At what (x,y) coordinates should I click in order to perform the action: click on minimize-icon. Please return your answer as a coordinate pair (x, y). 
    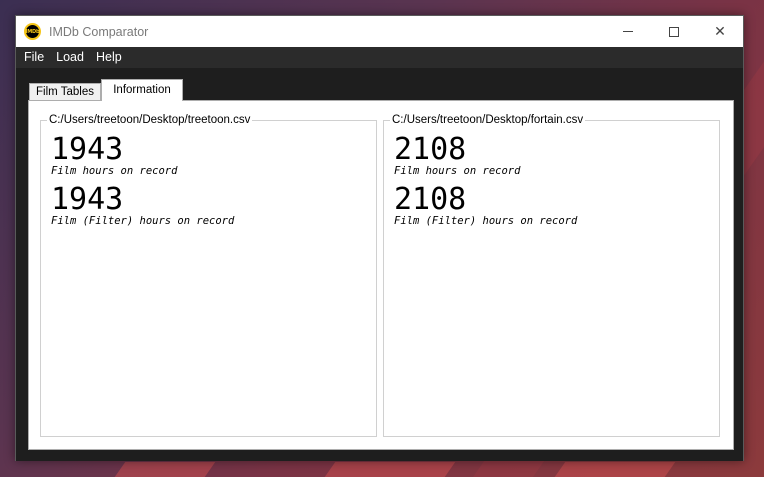
    Looking at the image, I should click on (628, 31).